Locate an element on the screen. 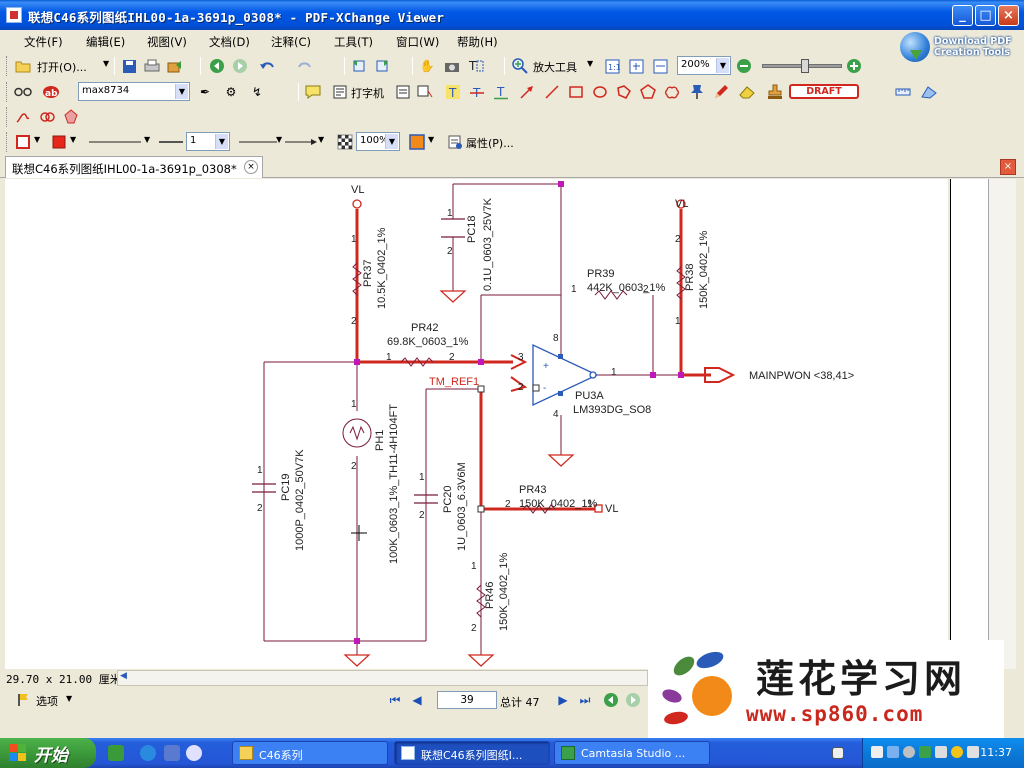 This screenshot has width=1024, height=768. export-icon is located at coordinates (175, 66).